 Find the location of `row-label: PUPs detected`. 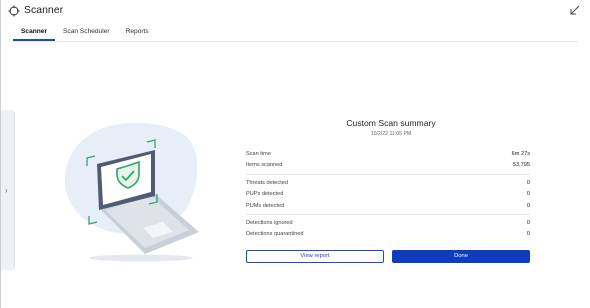

row-label: PUPs detected is located at coordinates (265, 194).